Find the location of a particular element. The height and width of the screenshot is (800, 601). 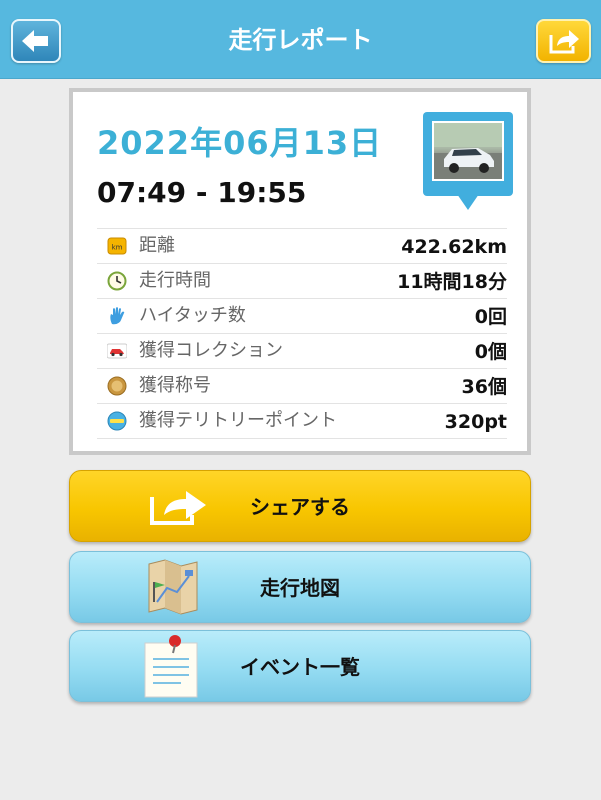

report-date: 2022年06月13日 is located at coordinates (240, 143).